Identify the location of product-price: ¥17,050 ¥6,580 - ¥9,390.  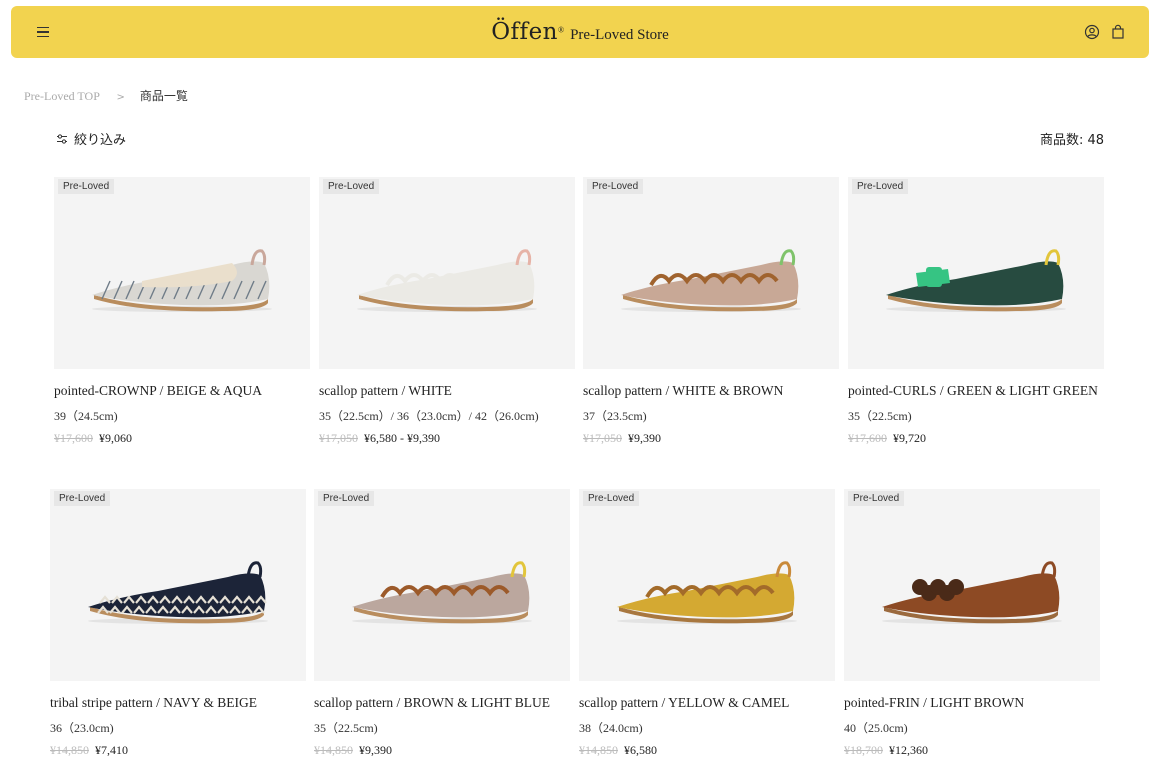
(447, 438).